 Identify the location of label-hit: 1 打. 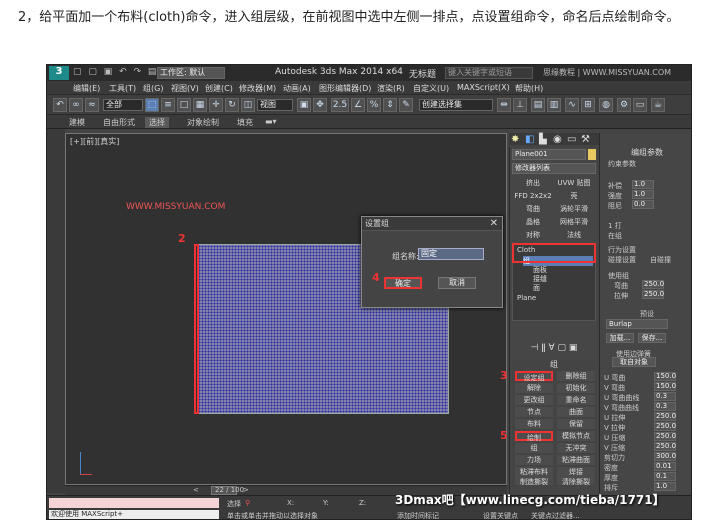
(615, 226).